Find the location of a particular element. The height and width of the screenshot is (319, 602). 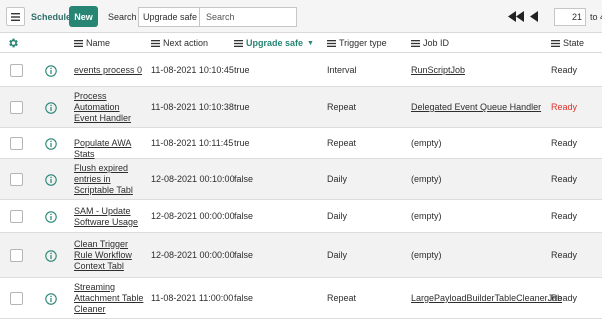

first-page-icon is located at coordinates (516, 16).